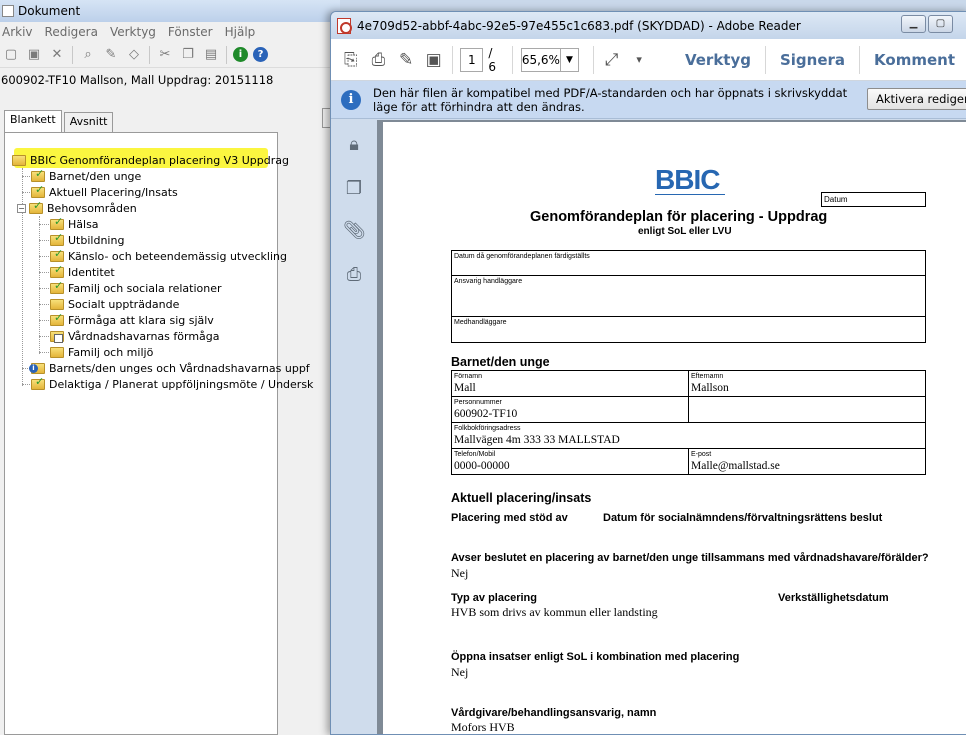  What do you see at coordinates (136, 287) in the screenshot?
I see `tree-item-familj-relationer: Familj och sociala relationer` at bounding box center [136, 287].